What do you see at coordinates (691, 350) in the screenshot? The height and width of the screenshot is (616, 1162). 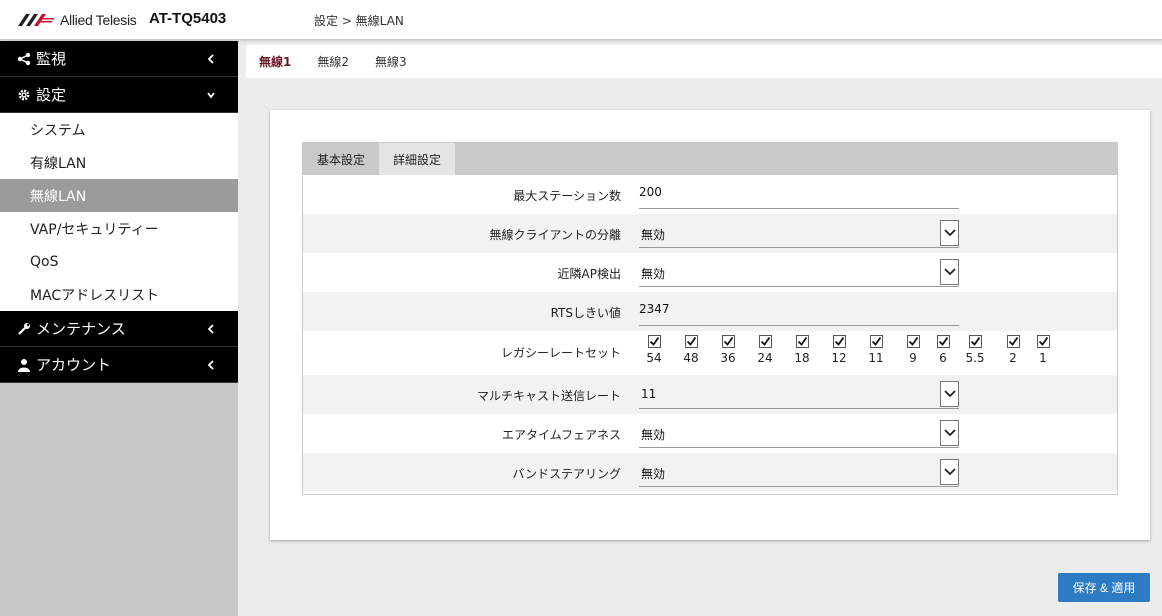 I see `rate-option: 48` at bounding box center [691, 350].